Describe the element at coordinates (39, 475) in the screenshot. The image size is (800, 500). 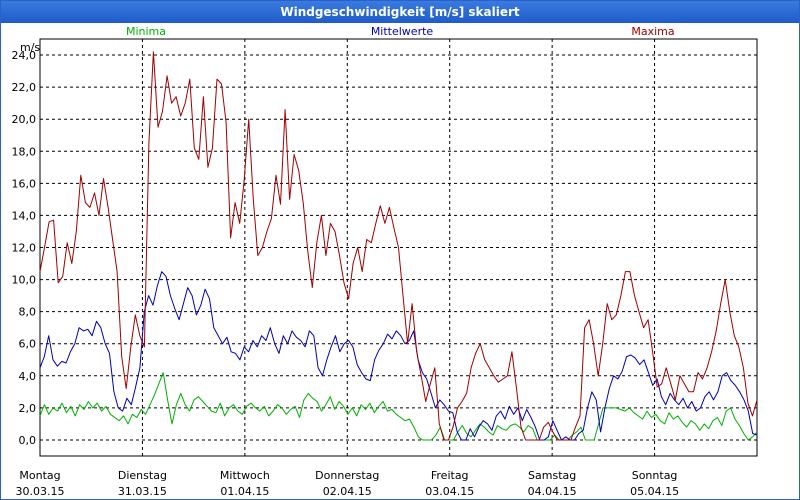
I see `x-day-label: Montag` at that location.